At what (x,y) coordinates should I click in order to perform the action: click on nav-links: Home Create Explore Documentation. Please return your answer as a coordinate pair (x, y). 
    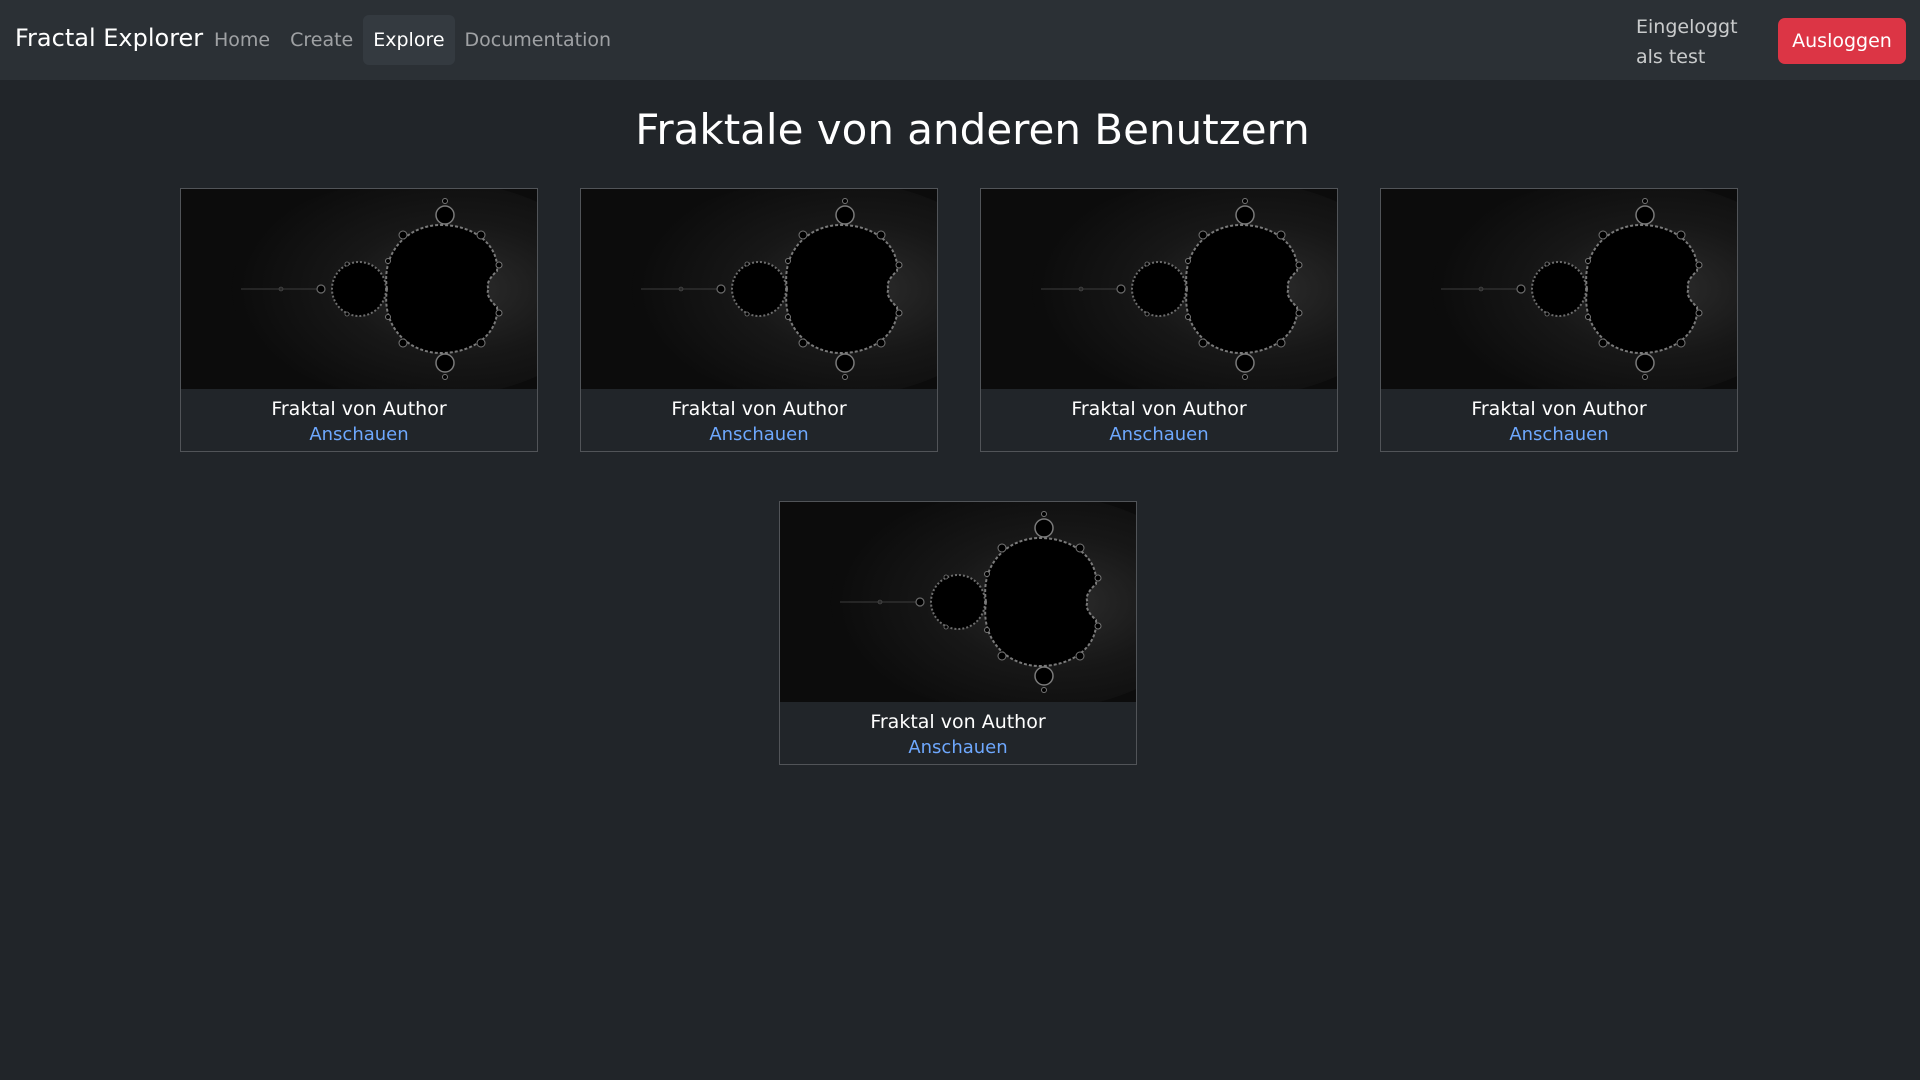
    Looking at the image, I should click on (412, 40).